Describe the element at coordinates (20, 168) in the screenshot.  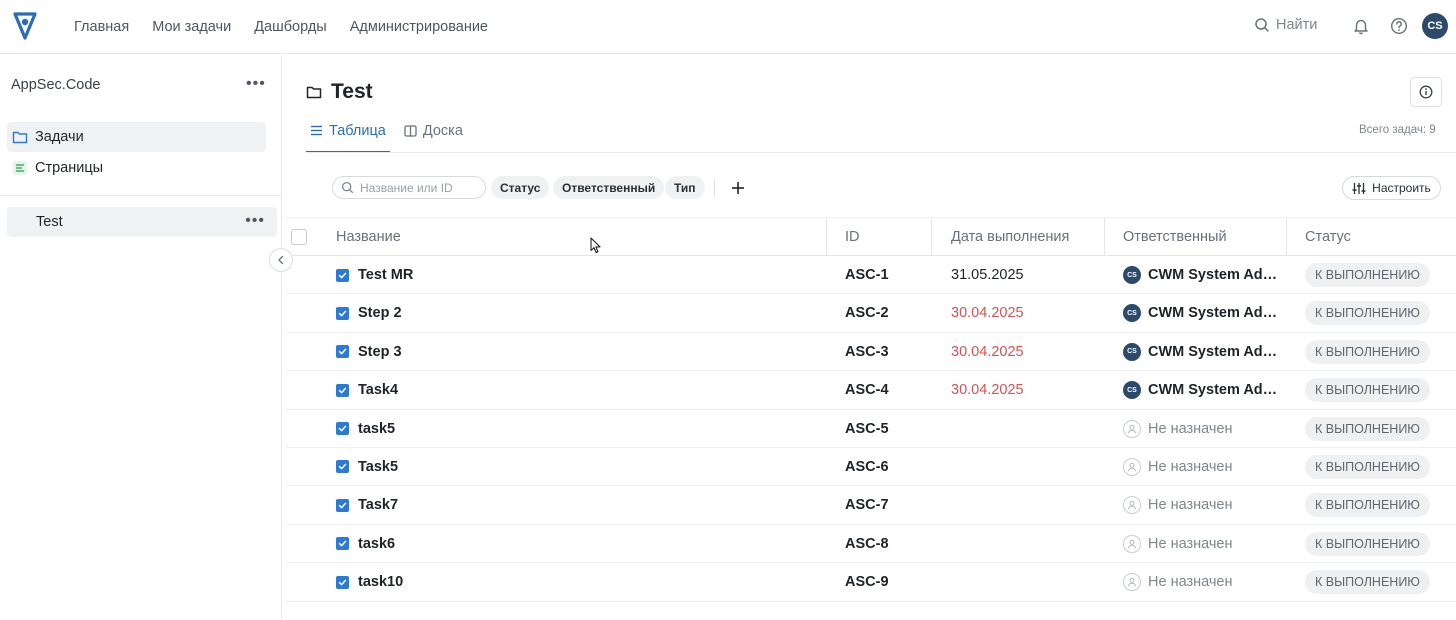
I see `pages-icon` at that location.